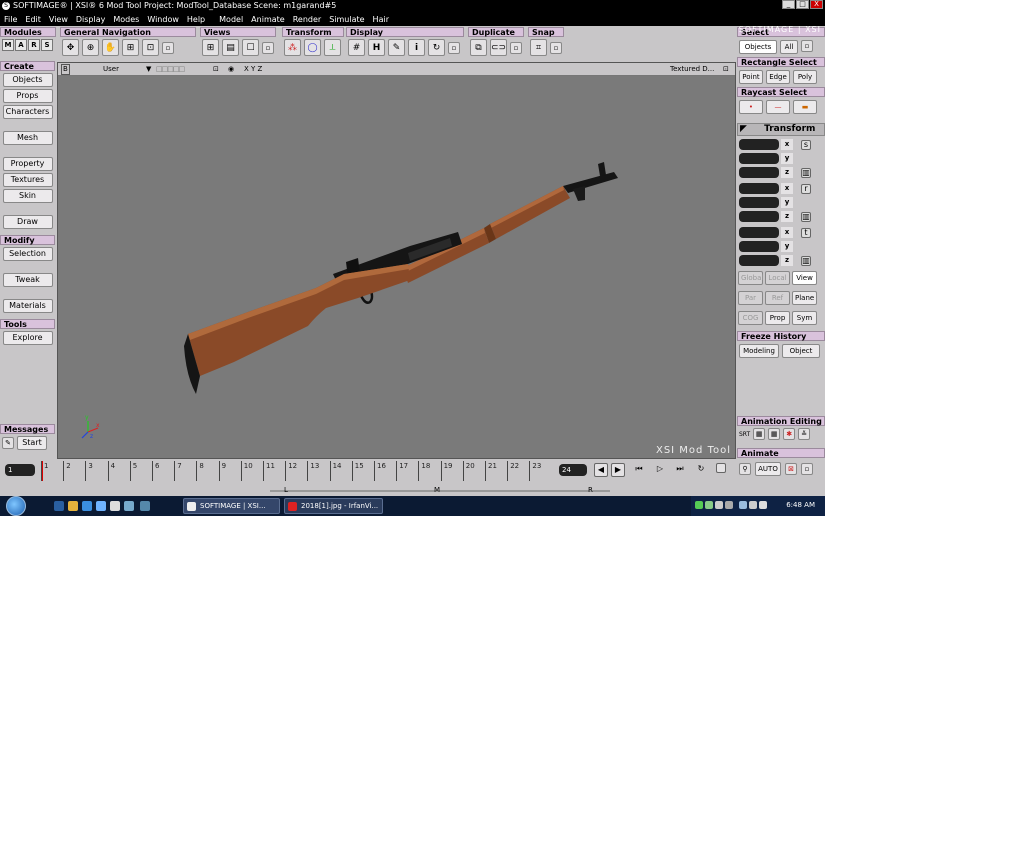 This screenshot has height=858, width=1024. Describe the element at coordinates (27, 254) in the screenshot. I see `modify-selection-button: Selection` at that location.